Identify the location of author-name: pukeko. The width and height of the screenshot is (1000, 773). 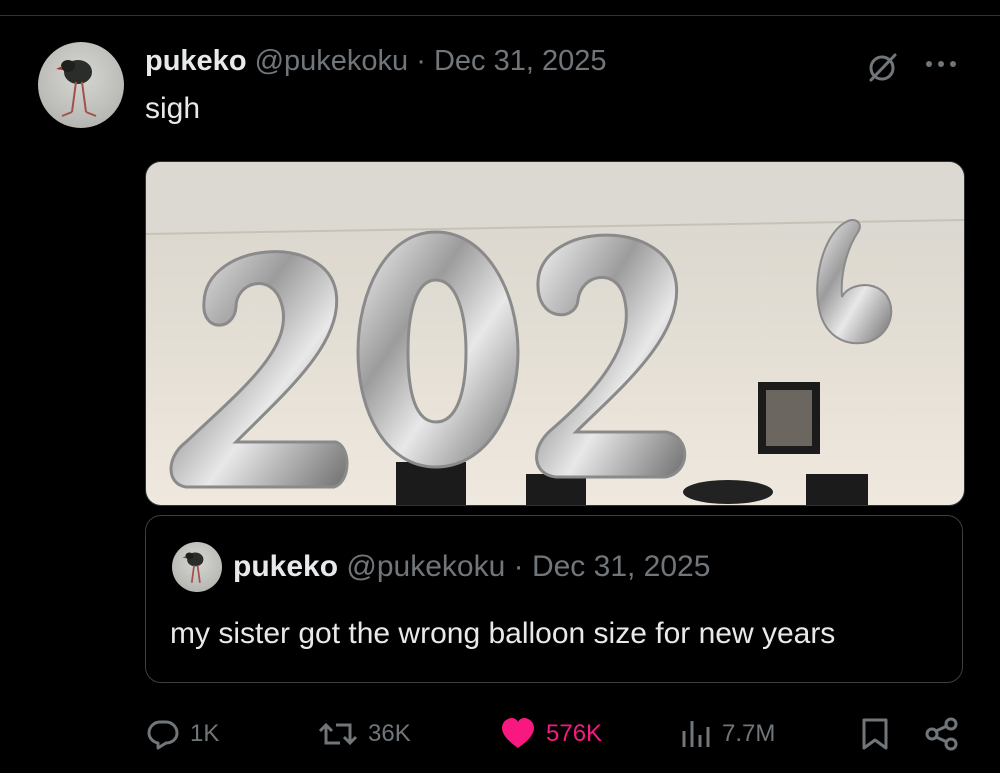
(196, 61).